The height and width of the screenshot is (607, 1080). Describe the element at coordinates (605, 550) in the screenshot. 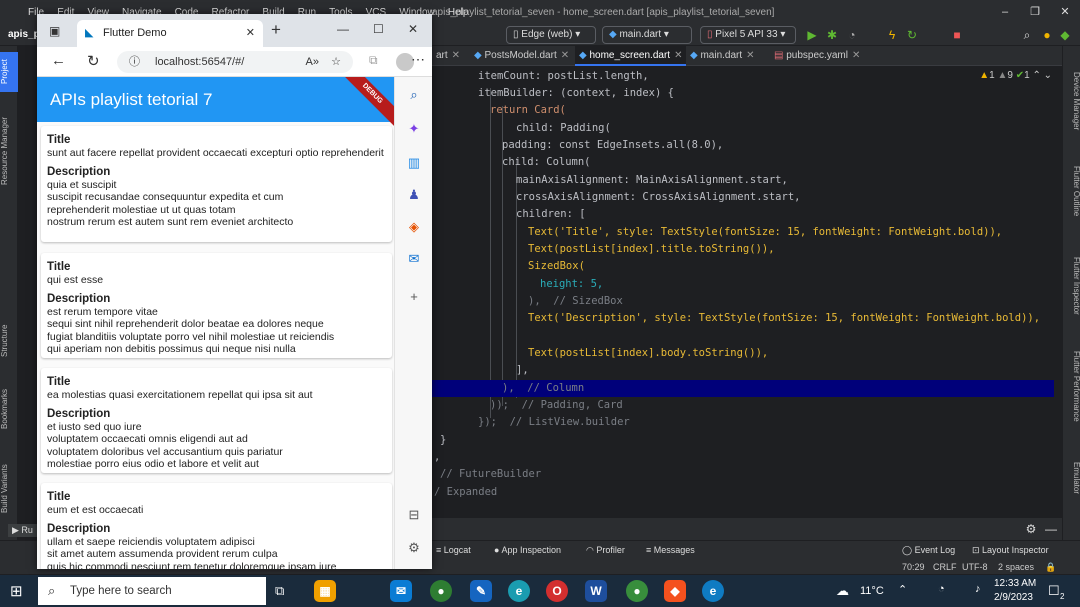

I see `tool-profiler: ◠ Profiler` at that location.